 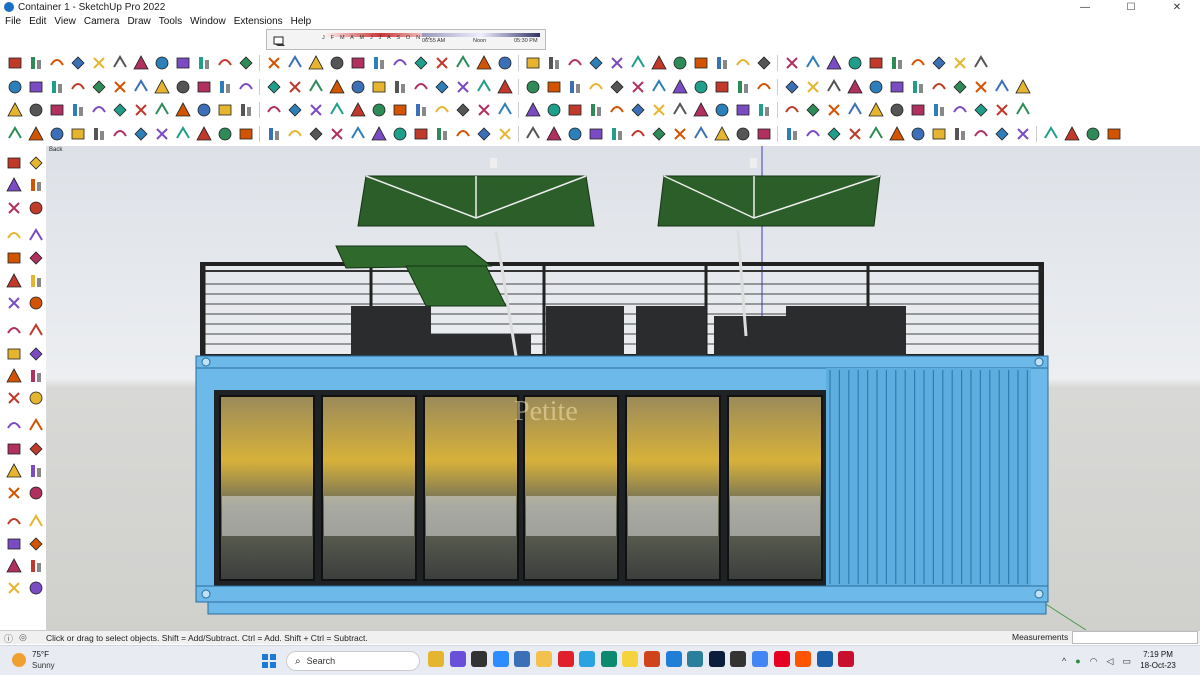 What do you see at coordinates (481, 35) in the screenshot?
I see `time-slider` at bounding box center [481, 35].